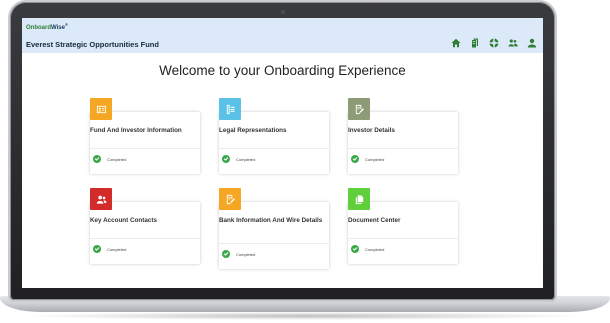  I want to click on edit-form-icon, so click(359, 109).